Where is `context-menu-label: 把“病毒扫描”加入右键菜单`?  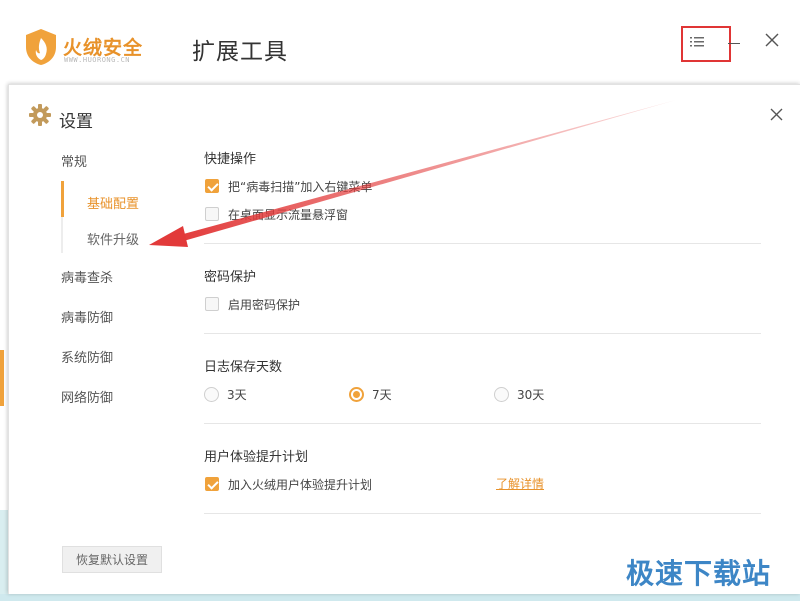 context-menu-label: 把“病毒扫描”加入右键菜单 is located at coordinates (300, 186).